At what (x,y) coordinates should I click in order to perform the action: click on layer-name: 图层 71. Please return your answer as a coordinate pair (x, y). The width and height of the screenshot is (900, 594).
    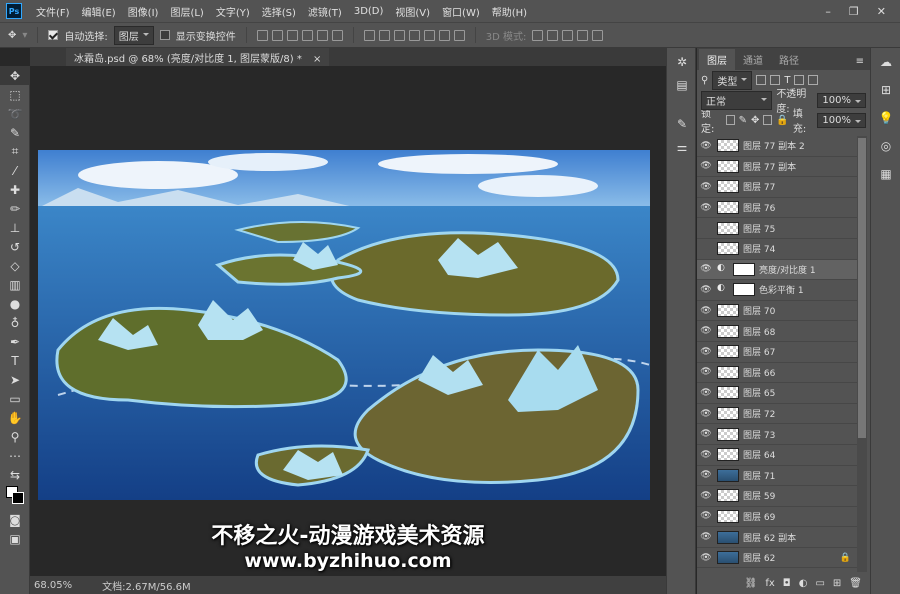
    Looking at the image, I should click on (759, 475).